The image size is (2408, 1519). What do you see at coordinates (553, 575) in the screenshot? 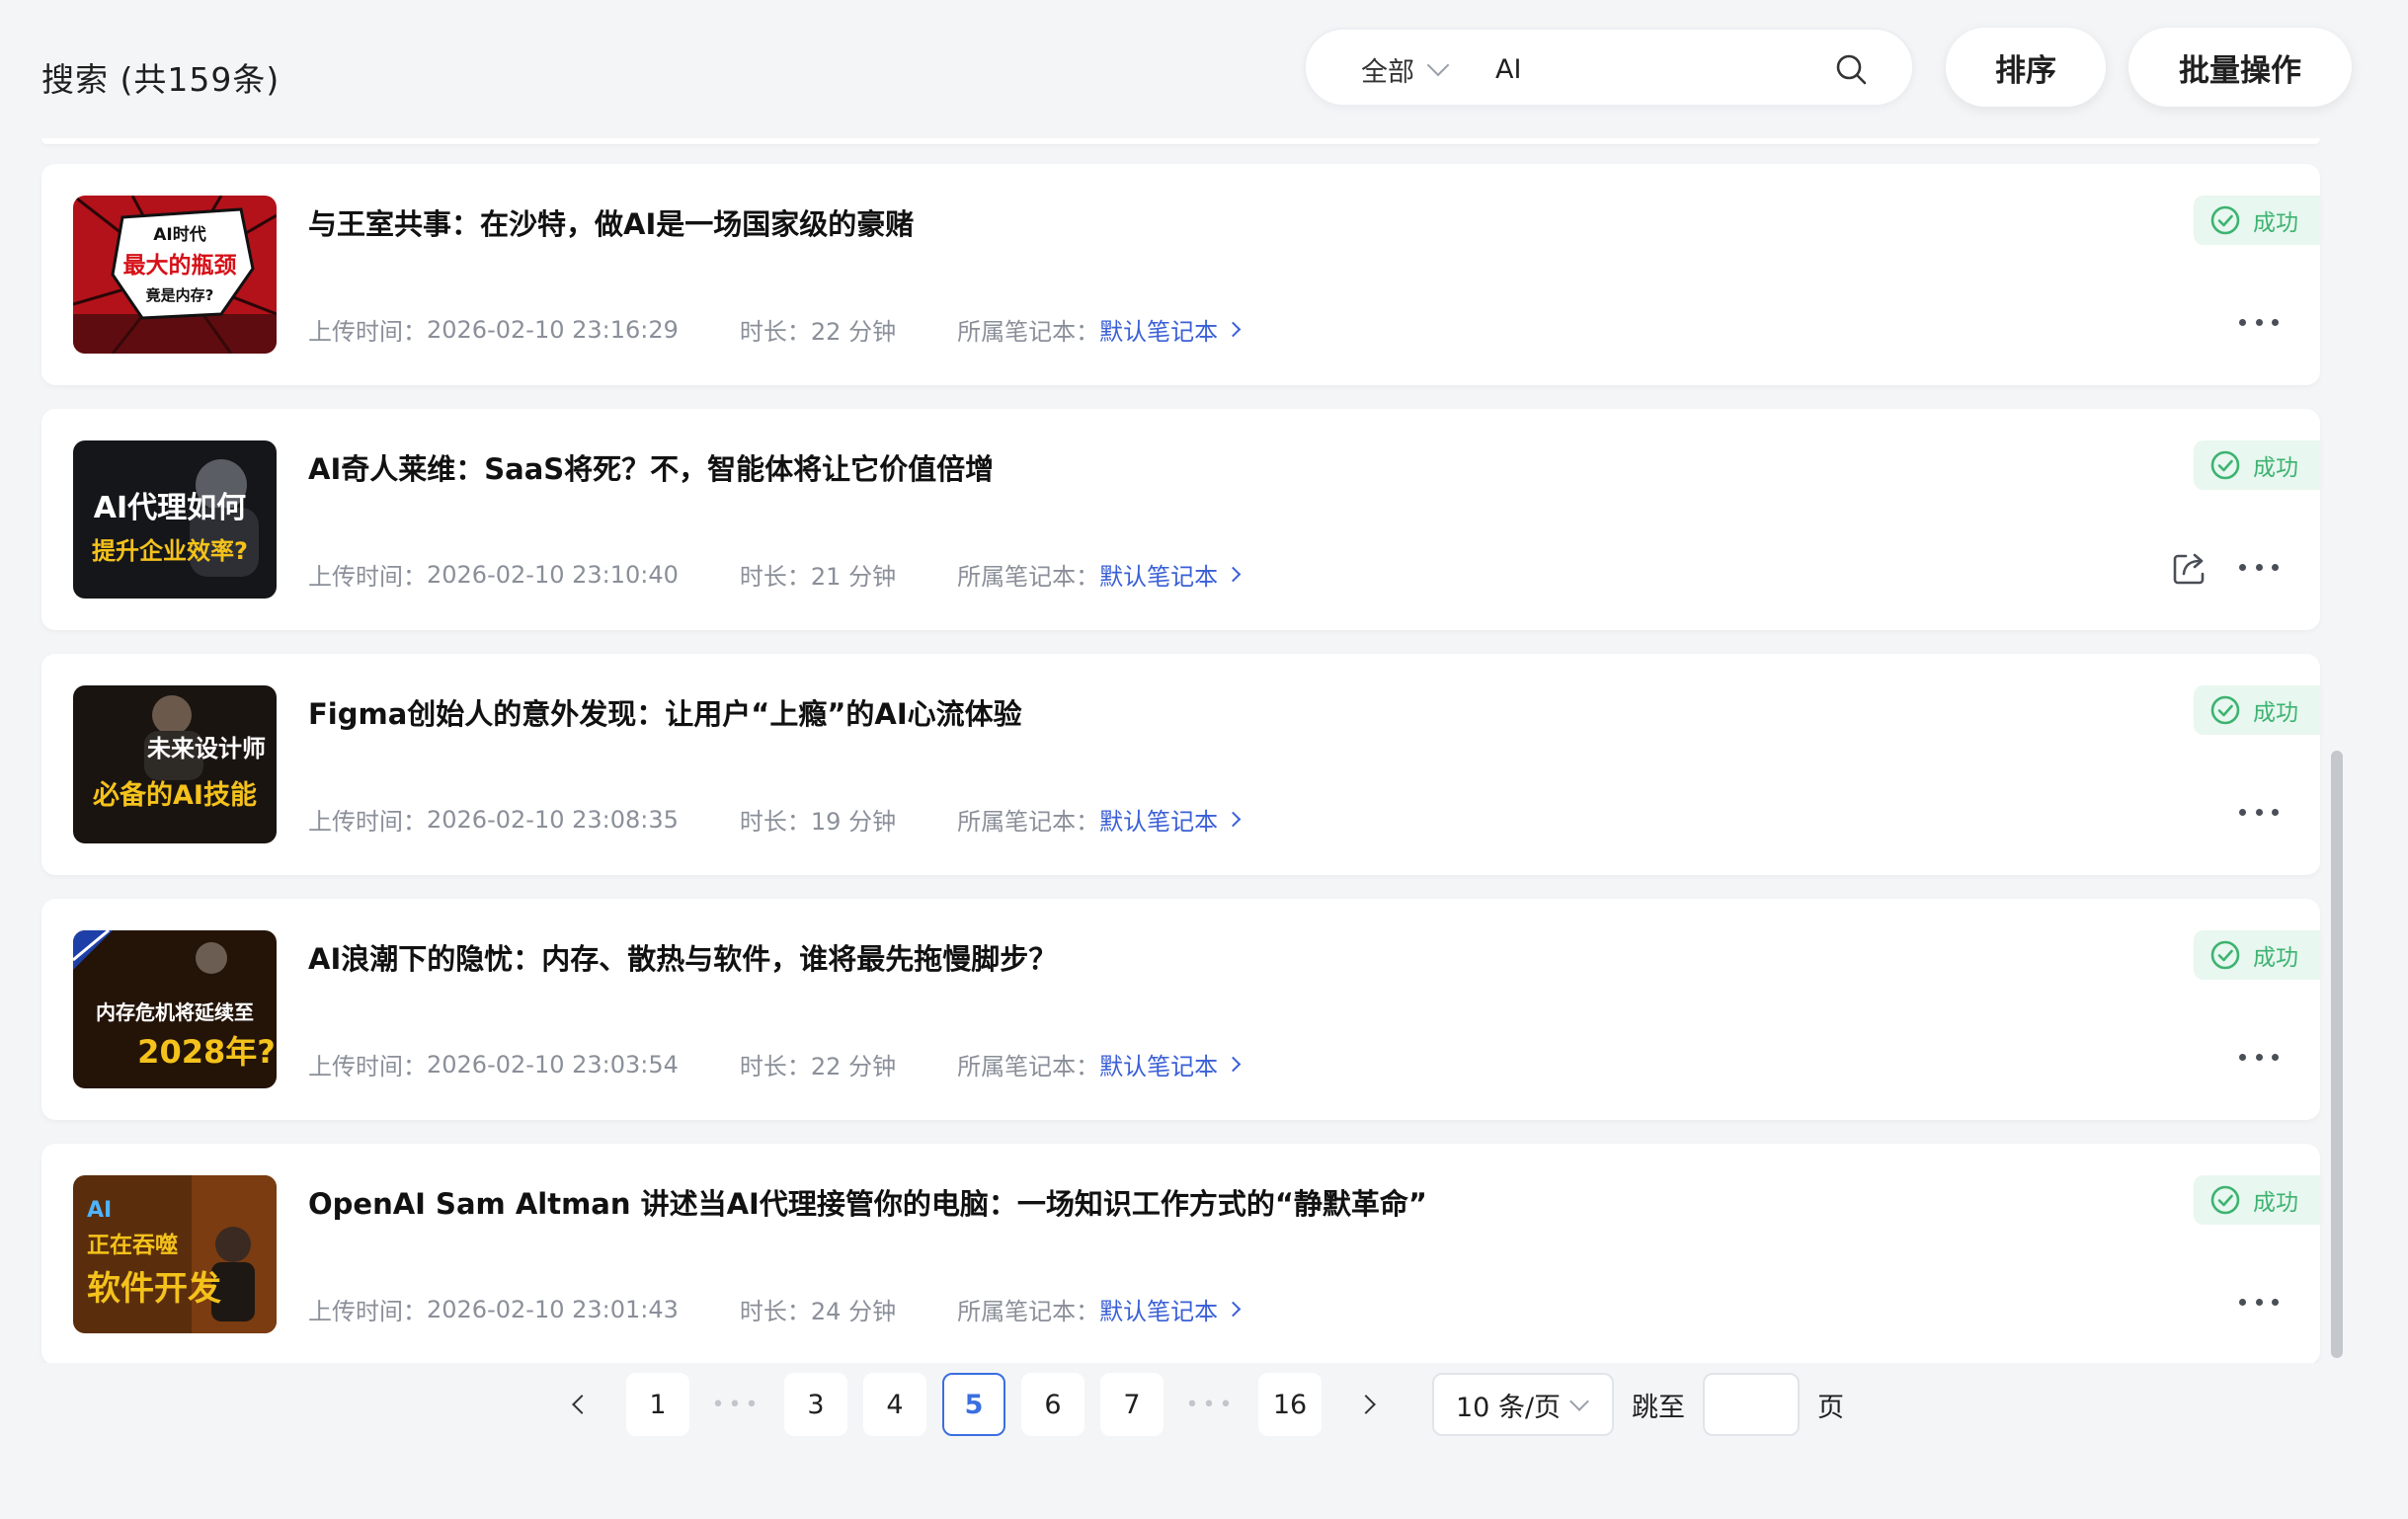
I see `upload-time-value: 2026-02-10 23:10:40` at bounding box center [553, 575].